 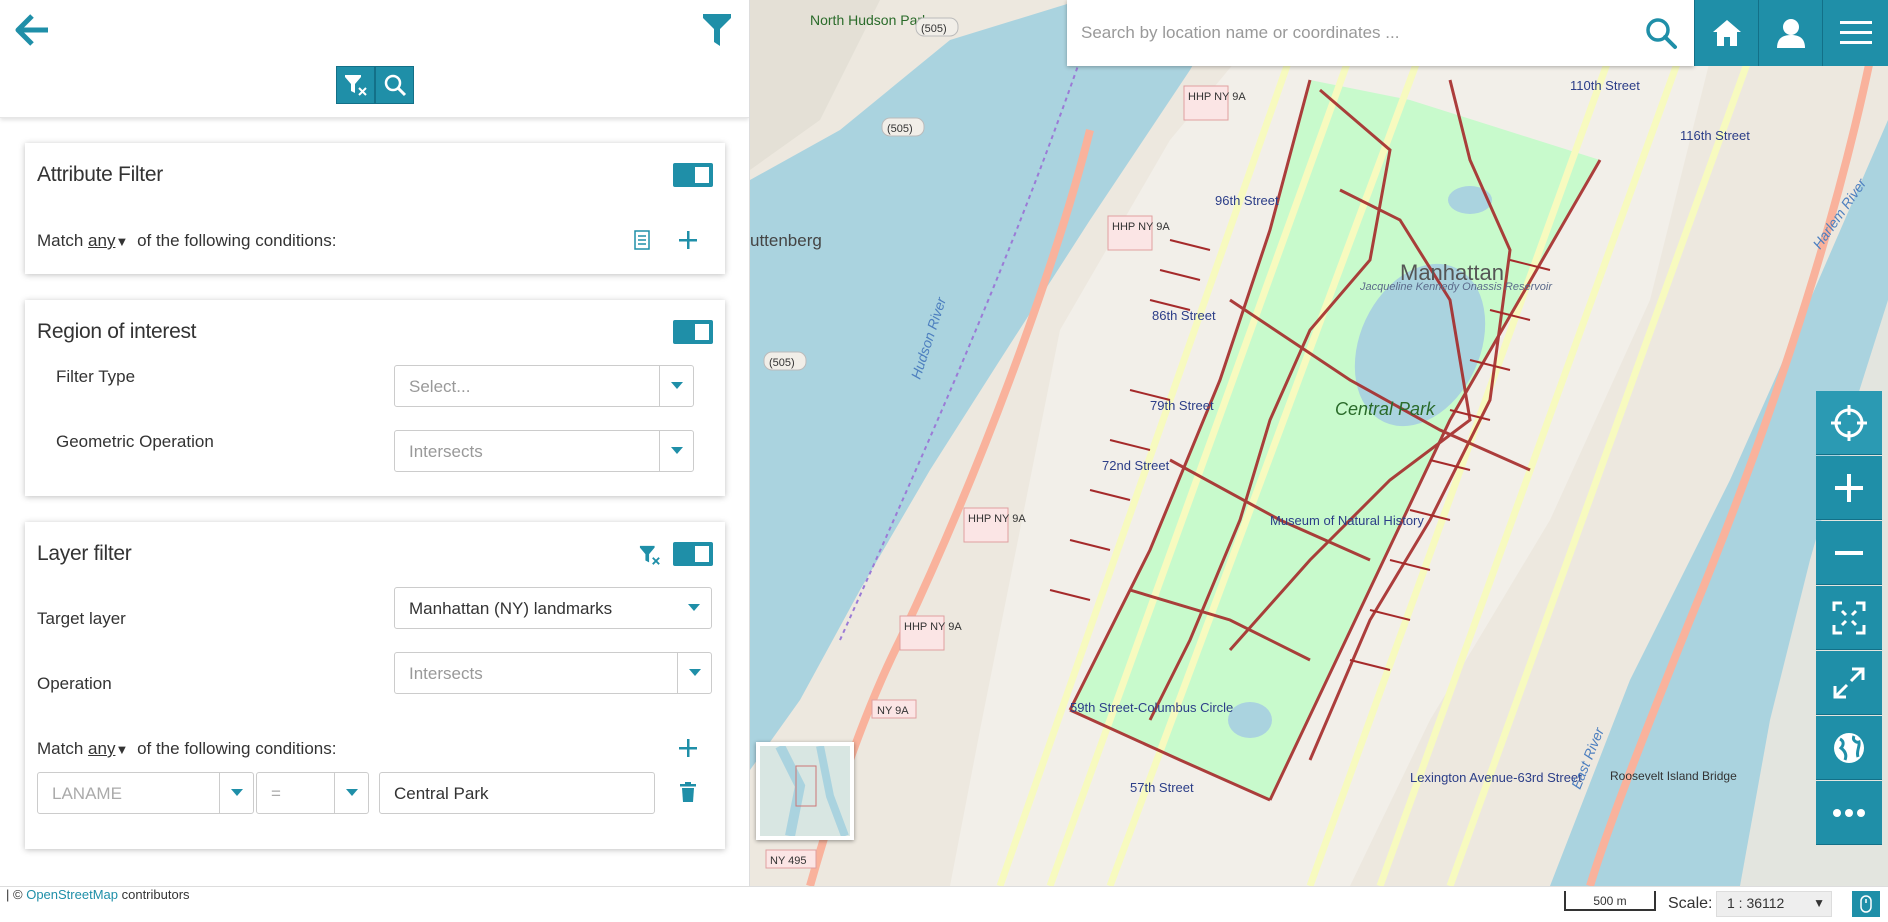 I want to click on overview-map, so click(x=805, y=791).